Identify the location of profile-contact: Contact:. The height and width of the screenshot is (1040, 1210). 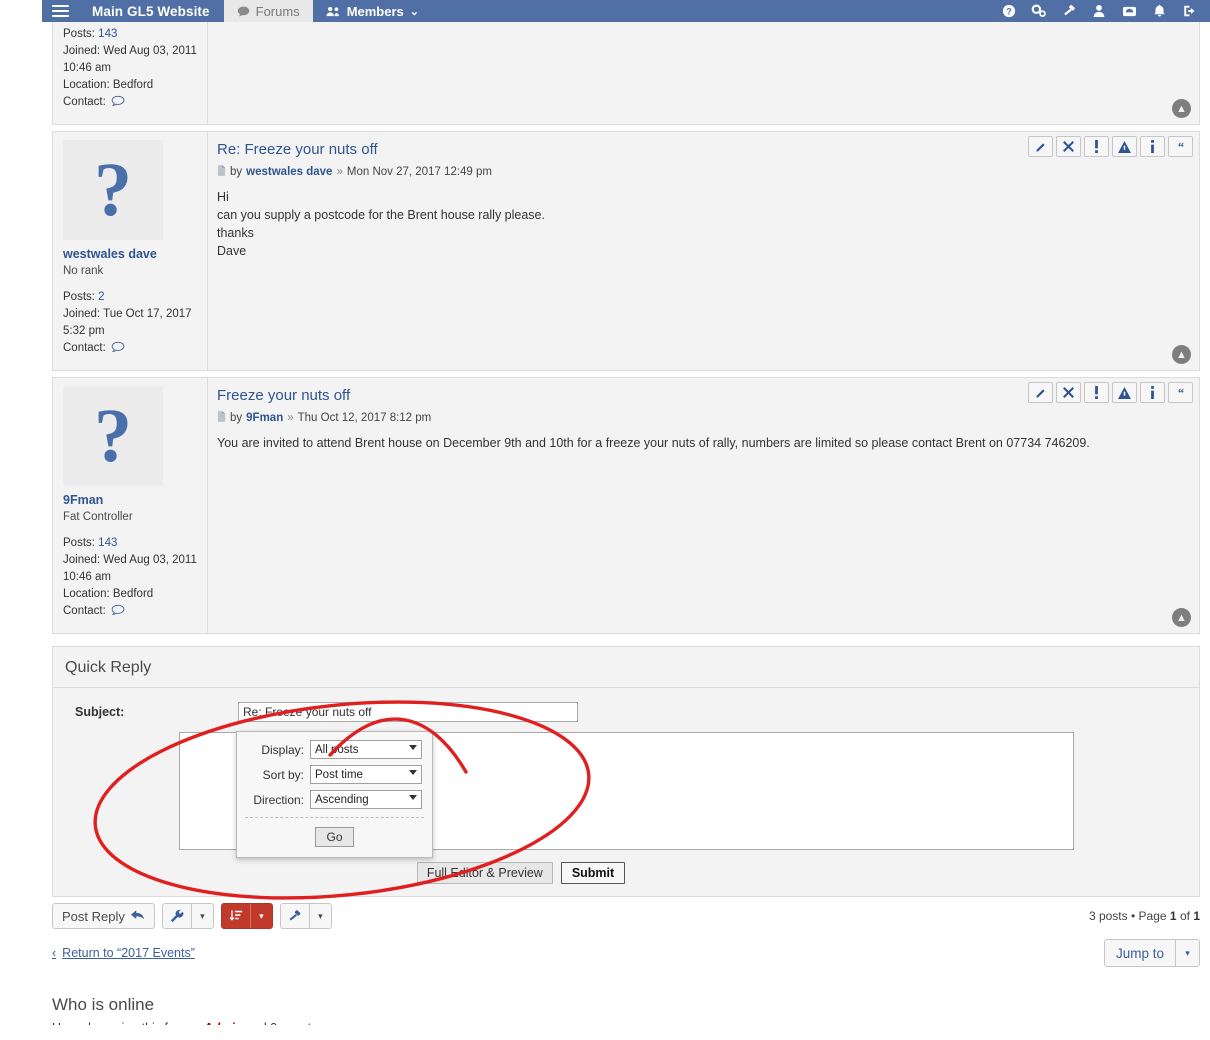
(130, 350).